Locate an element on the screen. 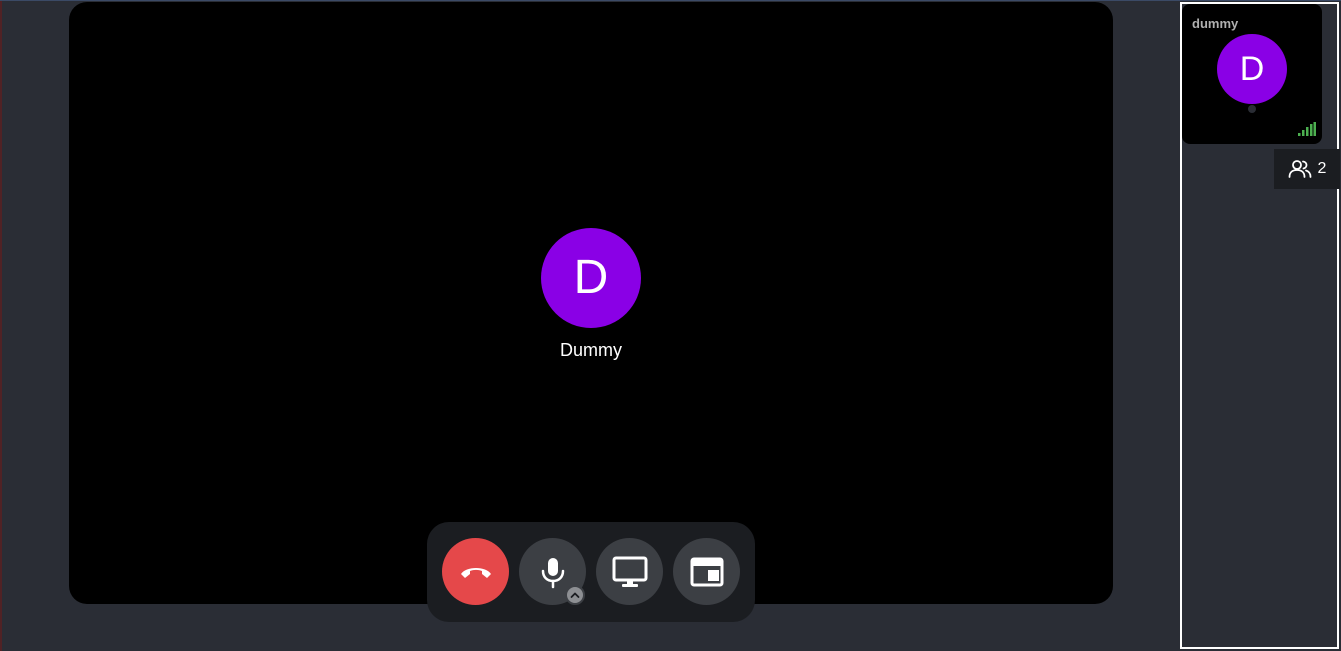 The width and height of the screenshot is (1341, 651). screen-share-button is located at coordinates (629, 571).